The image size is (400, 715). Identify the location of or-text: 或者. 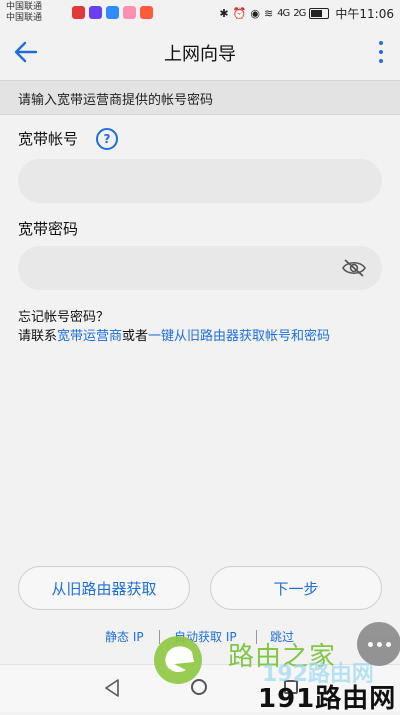
(135, 336).